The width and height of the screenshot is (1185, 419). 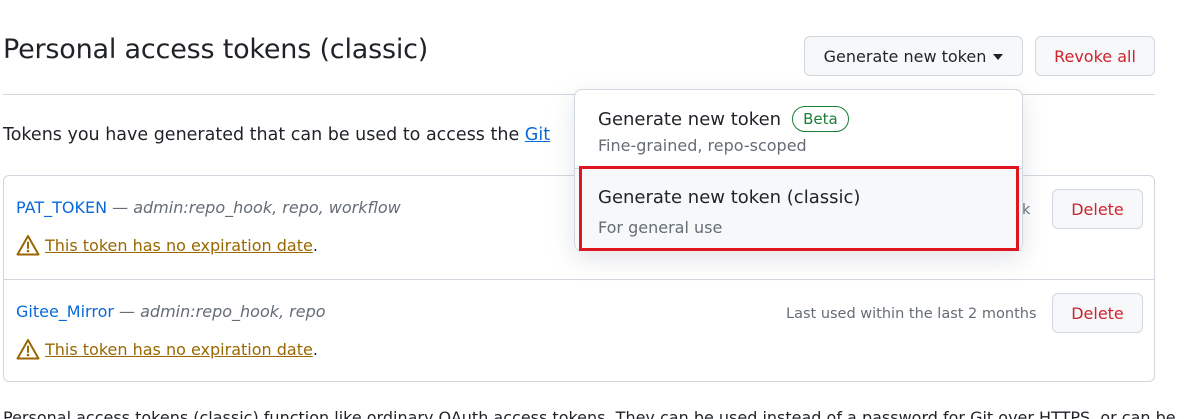 I want to click on token-scopes: admin:repo_hook, repo, so click(x=233, y=311).